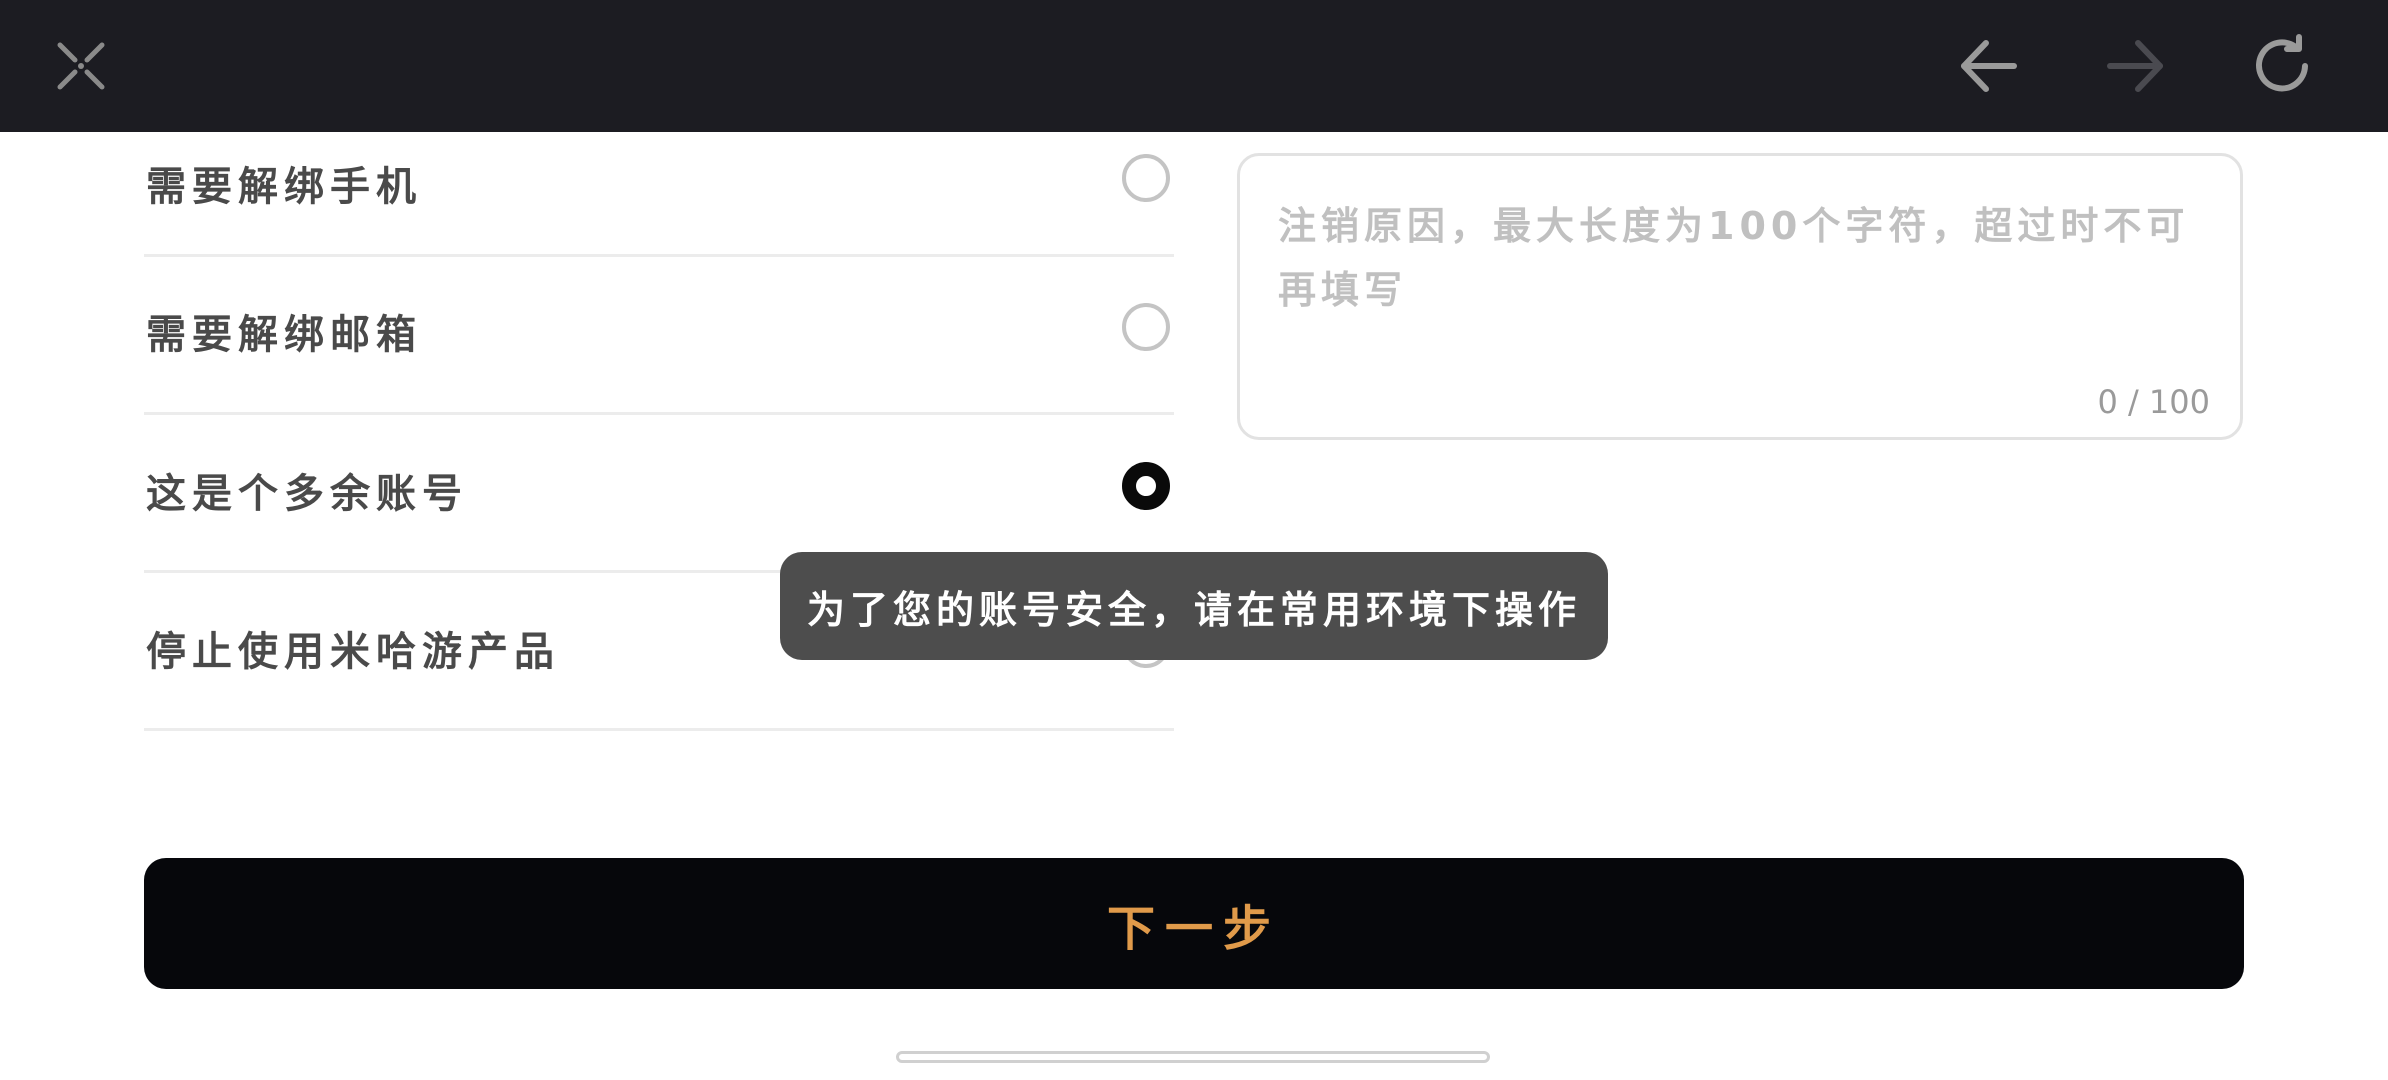  I want to click on option-label: 需要解绑手机, so click(284, 187).